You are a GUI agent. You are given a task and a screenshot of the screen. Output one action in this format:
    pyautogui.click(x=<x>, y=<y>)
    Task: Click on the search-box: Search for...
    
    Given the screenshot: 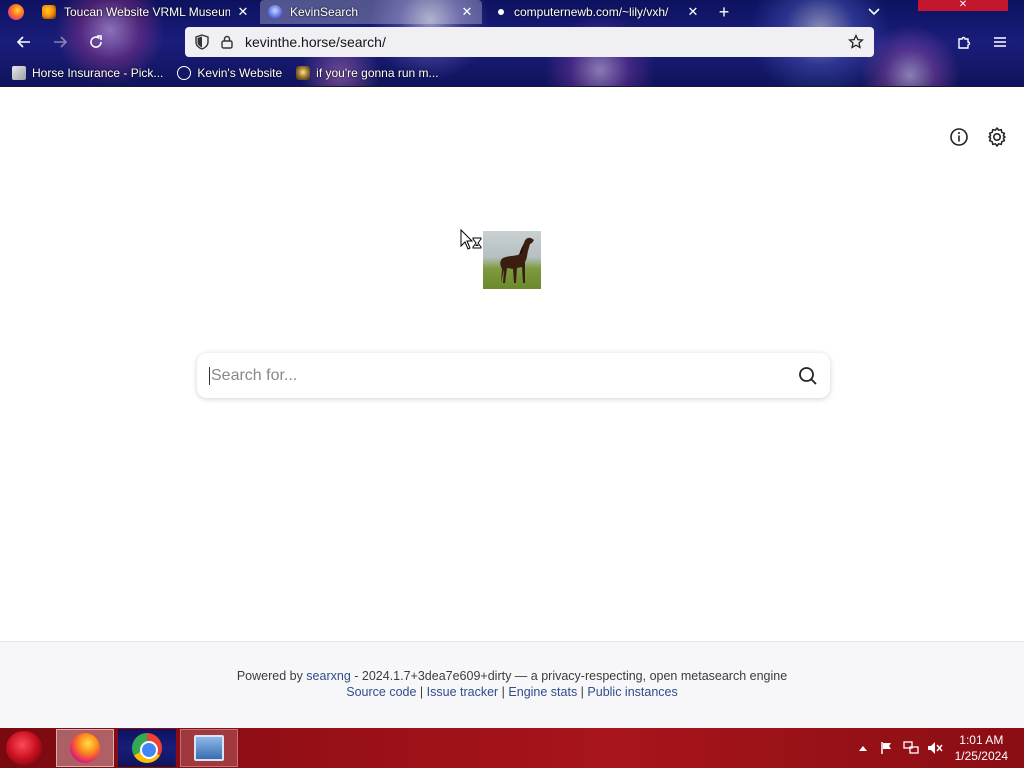 What is the action you would take?
    pyautogui.click(x=513, y=375)
    